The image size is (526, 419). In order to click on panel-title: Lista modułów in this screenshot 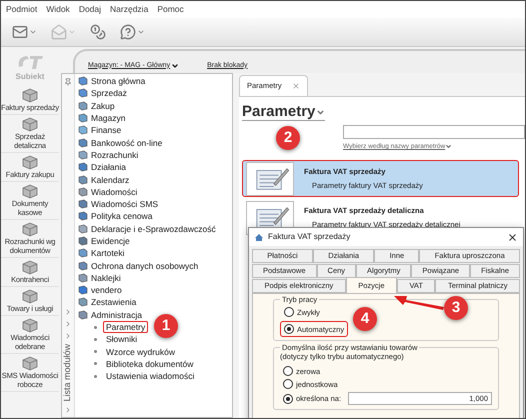, I will do `click(67, 373)`.